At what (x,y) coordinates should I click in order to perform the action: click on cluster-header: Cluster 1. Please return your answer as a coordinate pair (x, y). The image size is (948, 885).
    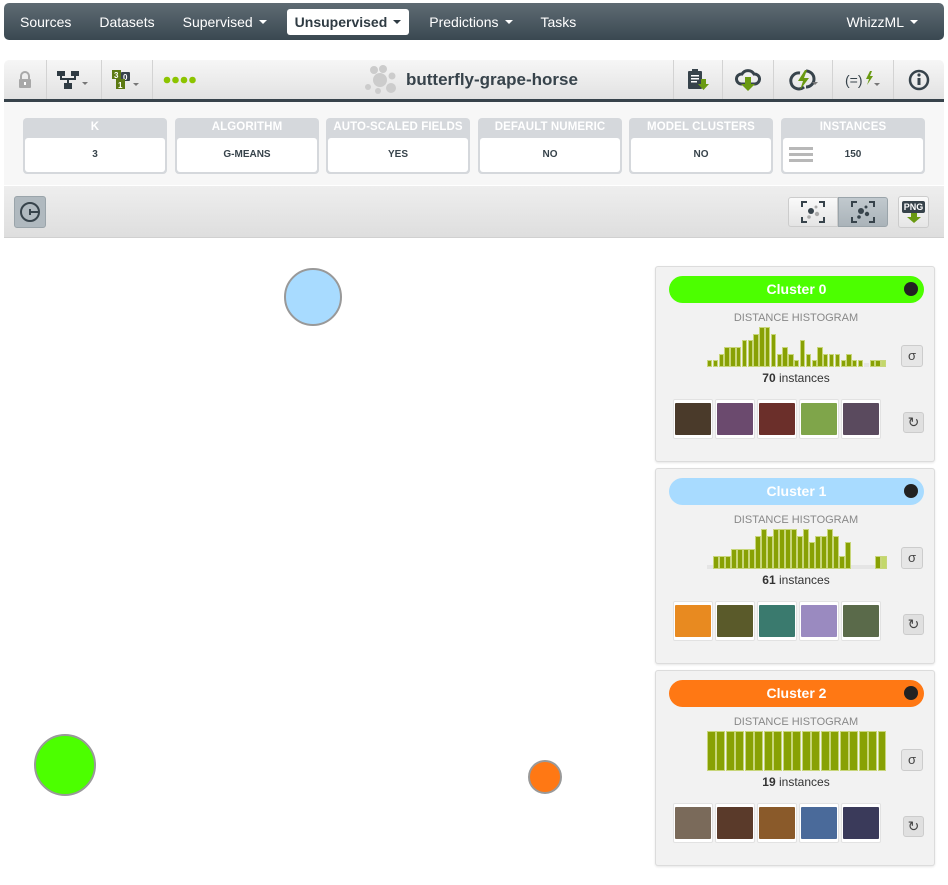
    Looking at the image, I should click on (796, 491).